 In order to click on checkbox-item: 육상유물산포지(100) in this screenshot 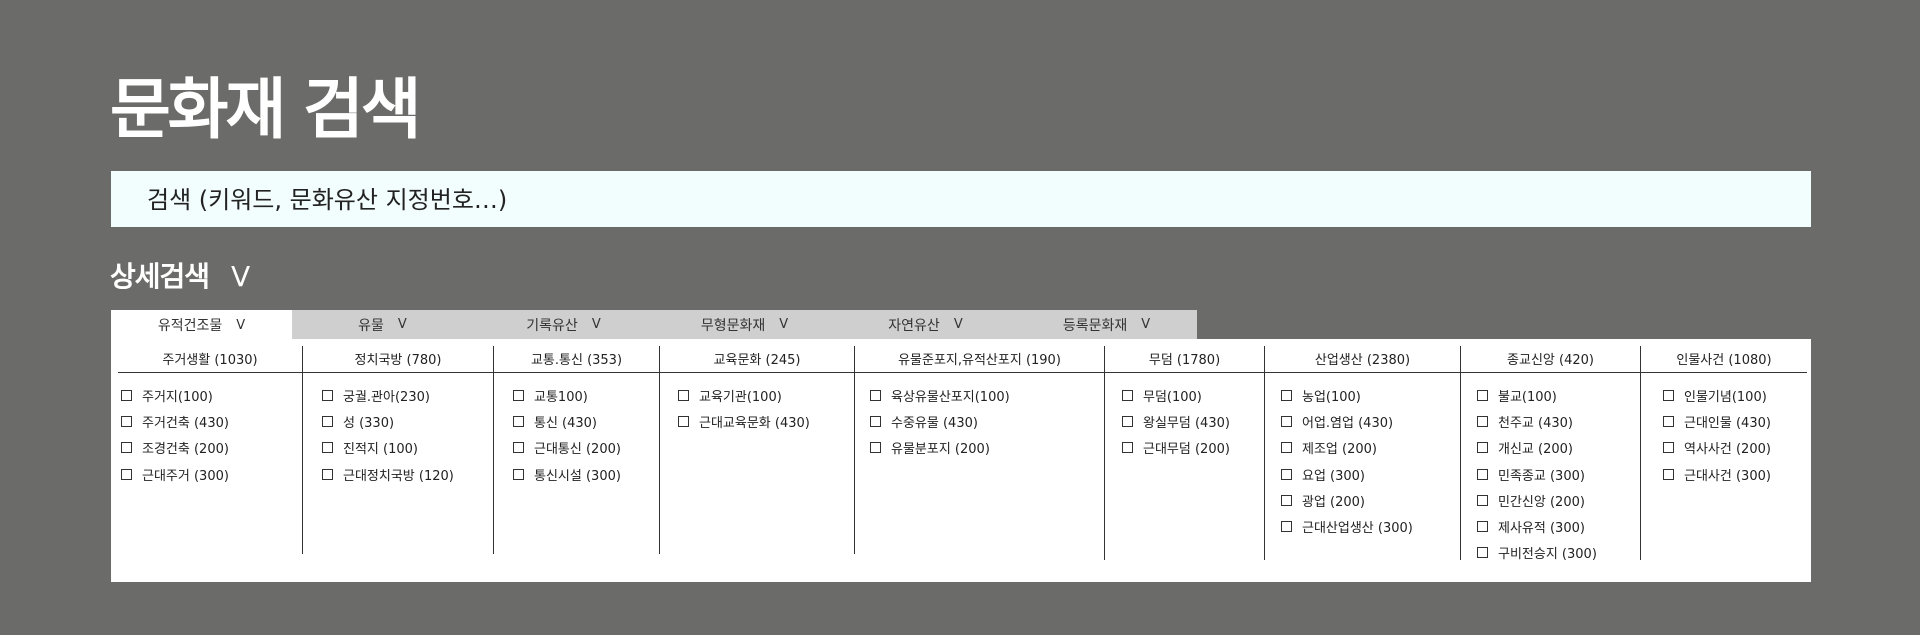, I will do `click(979, 395)`.